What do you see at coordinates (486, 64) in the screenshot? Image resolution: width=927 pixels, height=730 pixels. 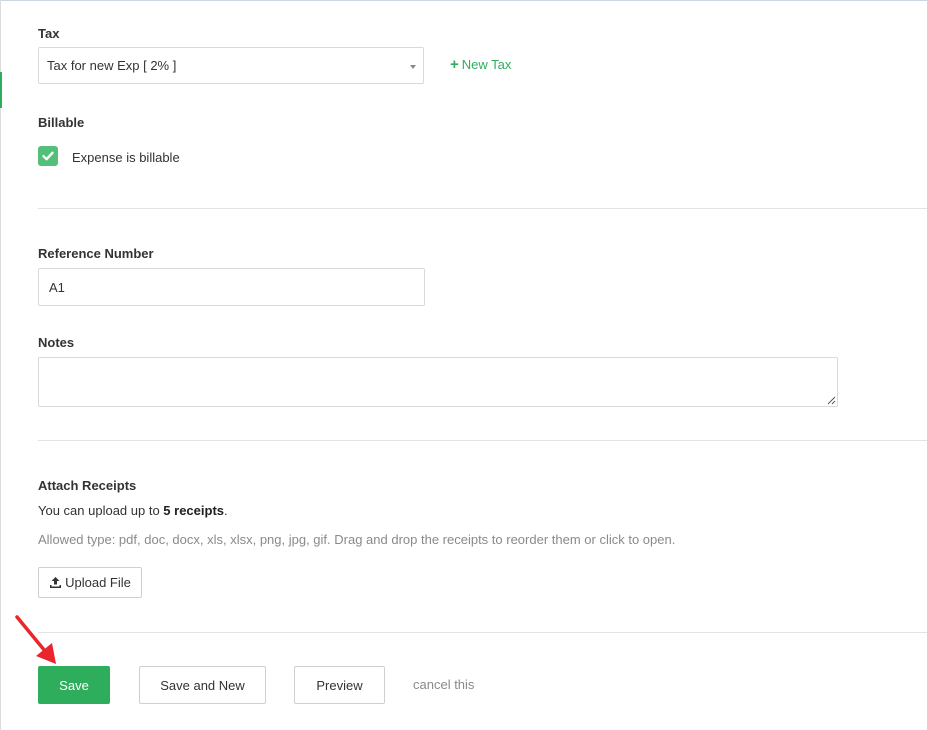 I see `new-tax-label: New Tax` at bounding box center [486, 64].